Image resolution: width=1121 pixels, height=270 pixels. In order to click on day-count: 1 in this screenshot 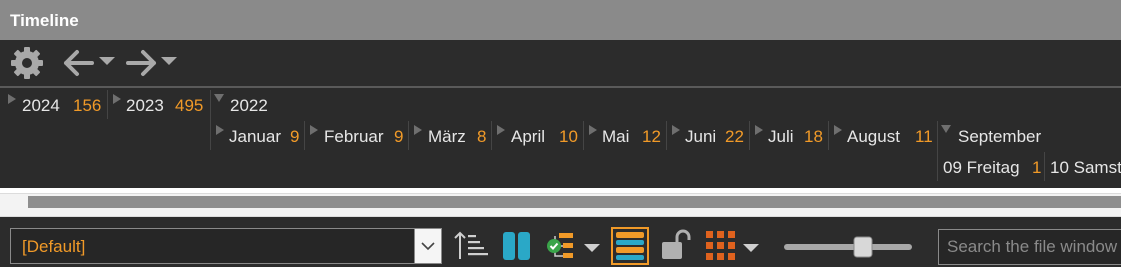, I will do `click(1037, 167)`.